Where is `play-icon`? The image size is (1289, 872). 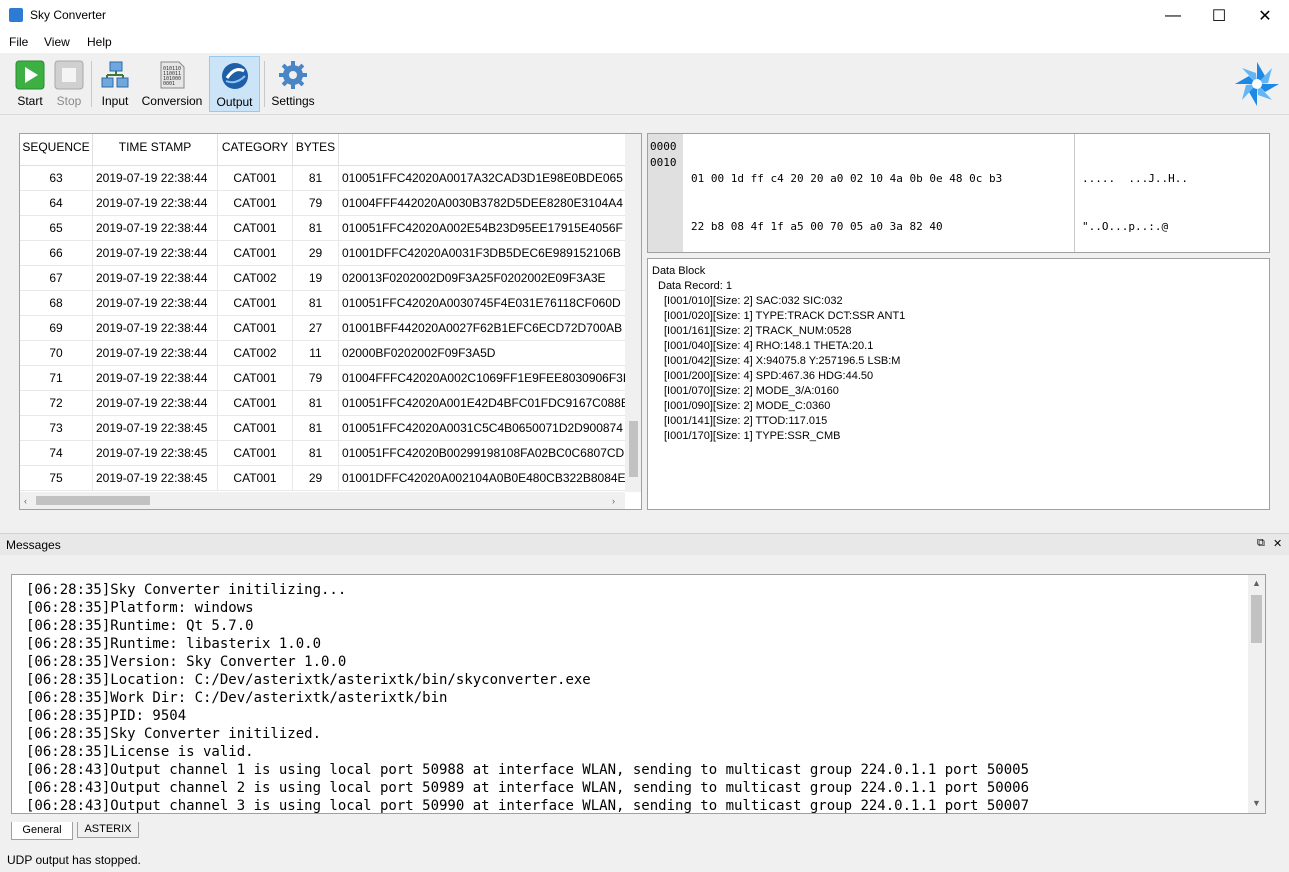 play-icon is located at coordinates (30, 75).